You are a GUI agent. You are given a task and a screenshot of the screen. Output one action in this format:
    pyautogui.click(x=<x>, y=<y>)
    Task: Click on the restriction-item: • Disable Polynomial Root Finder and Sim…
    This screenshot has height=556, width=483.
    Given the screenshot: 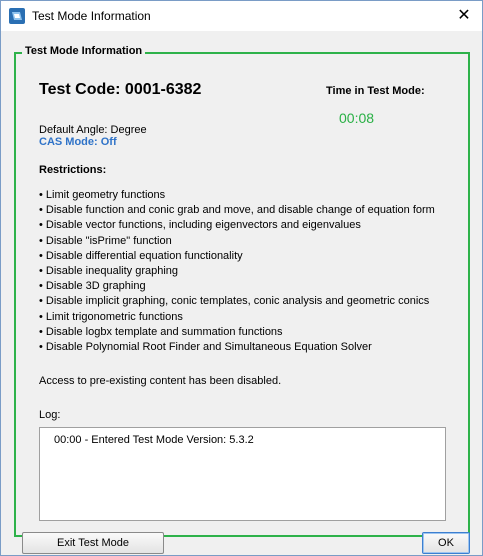 What is the action you would take?
    pyautogui.click(x=205, y=346)
    